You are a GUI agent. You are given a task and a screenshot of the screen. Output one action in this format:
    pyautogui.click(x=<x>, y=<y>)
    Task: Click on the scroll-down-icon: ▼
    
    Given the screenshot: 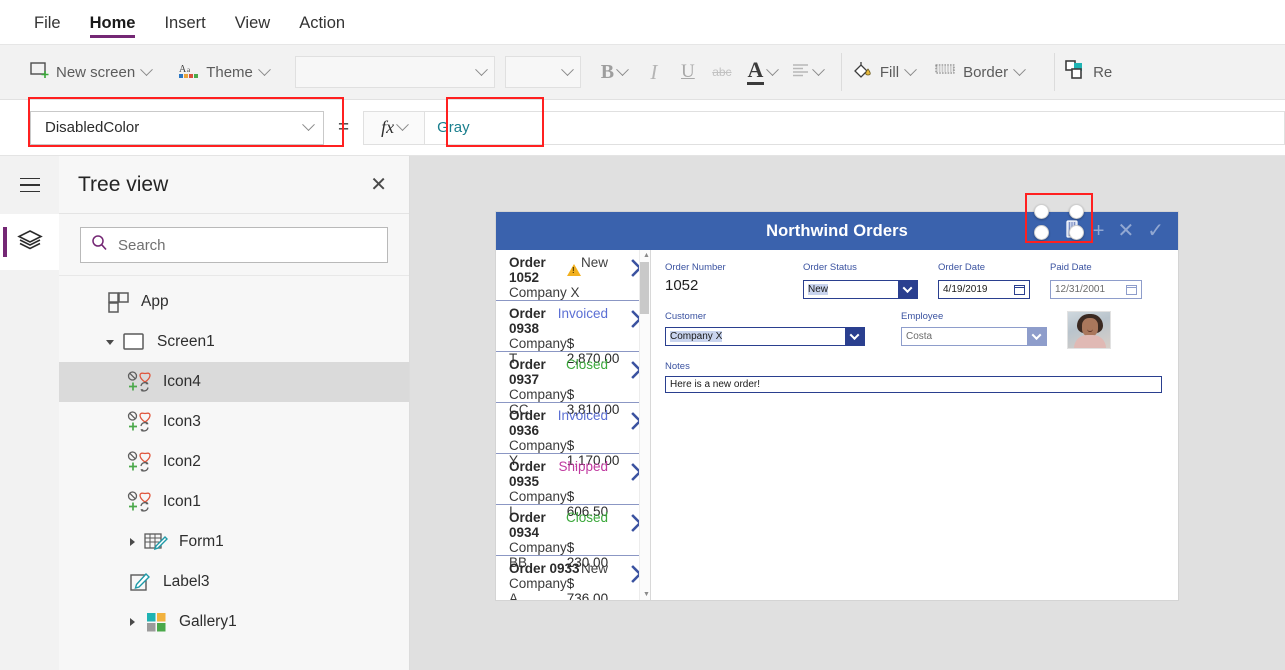 What is the action you would take?
    pyautogui.click(x=646, y=594)
    